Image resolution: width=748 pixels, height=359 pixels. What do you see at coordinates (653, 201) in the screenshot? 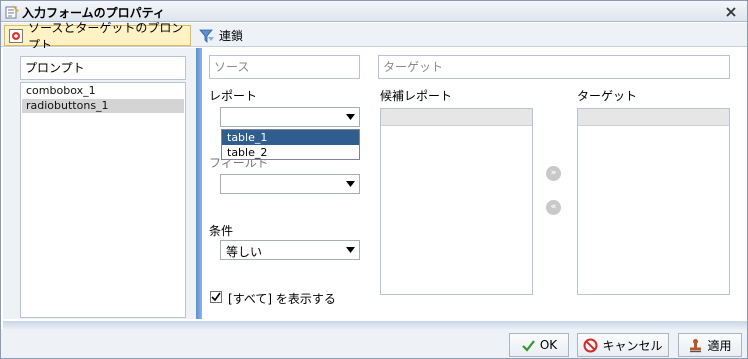
I see `target-list` at bounding box center [653, 201].